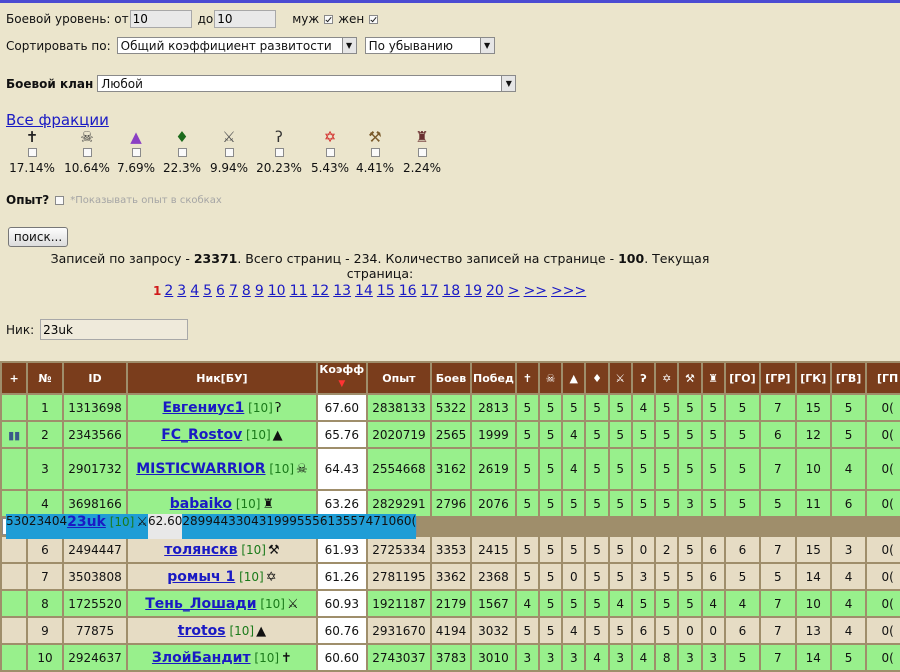 Image resolution: width=900 pixels, height=672 pixels. Describe the element at coordinates (307, 83) in the screenshot. I see `clan-select: Любой ▼` at that location.